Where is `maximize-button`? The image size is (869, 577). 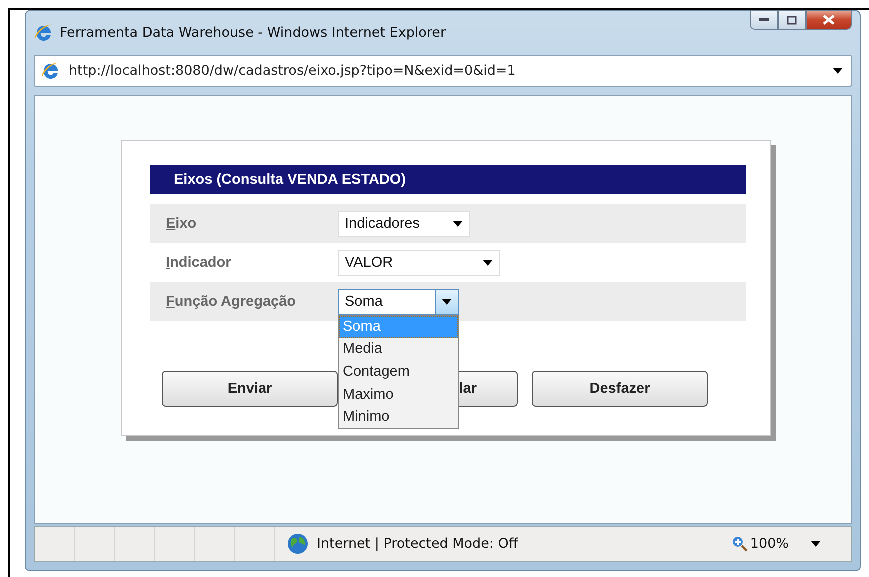 maximize-button is located at coordinates (792, 20).